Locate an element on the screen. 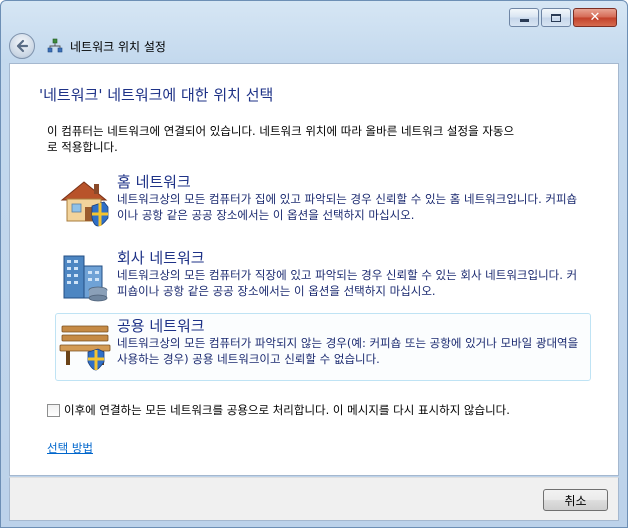  office-building-icon is located at coordinates (85, 278).